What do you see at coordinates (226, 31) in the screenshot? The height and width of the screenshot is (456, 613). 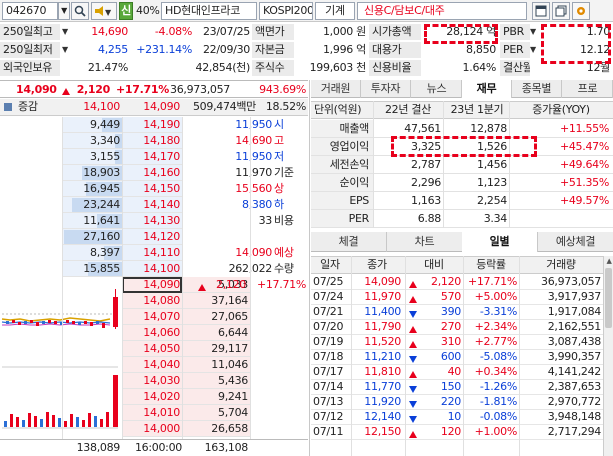 I see `summary-date: 23/07/25` at bounding box center [226, 31].